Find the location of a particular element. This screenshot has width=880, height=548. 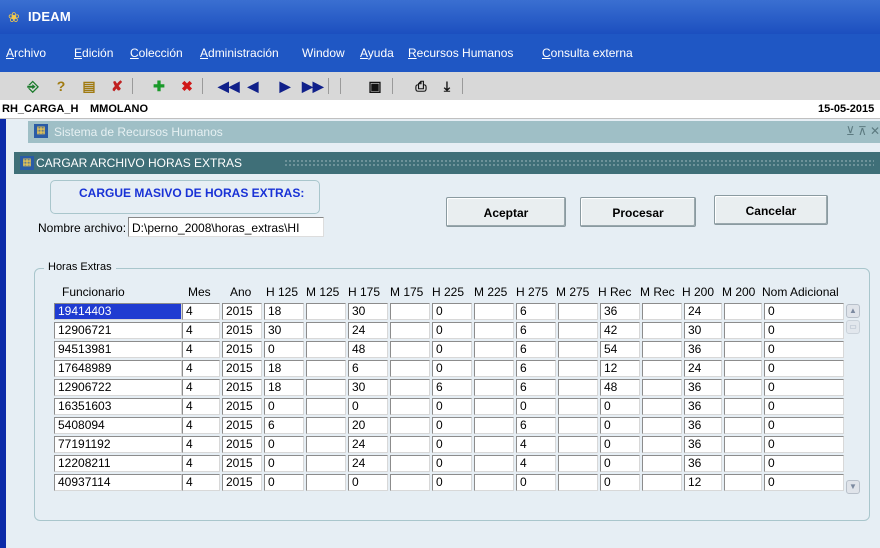

table-cell: 20 is located at coordinates (368, 425).